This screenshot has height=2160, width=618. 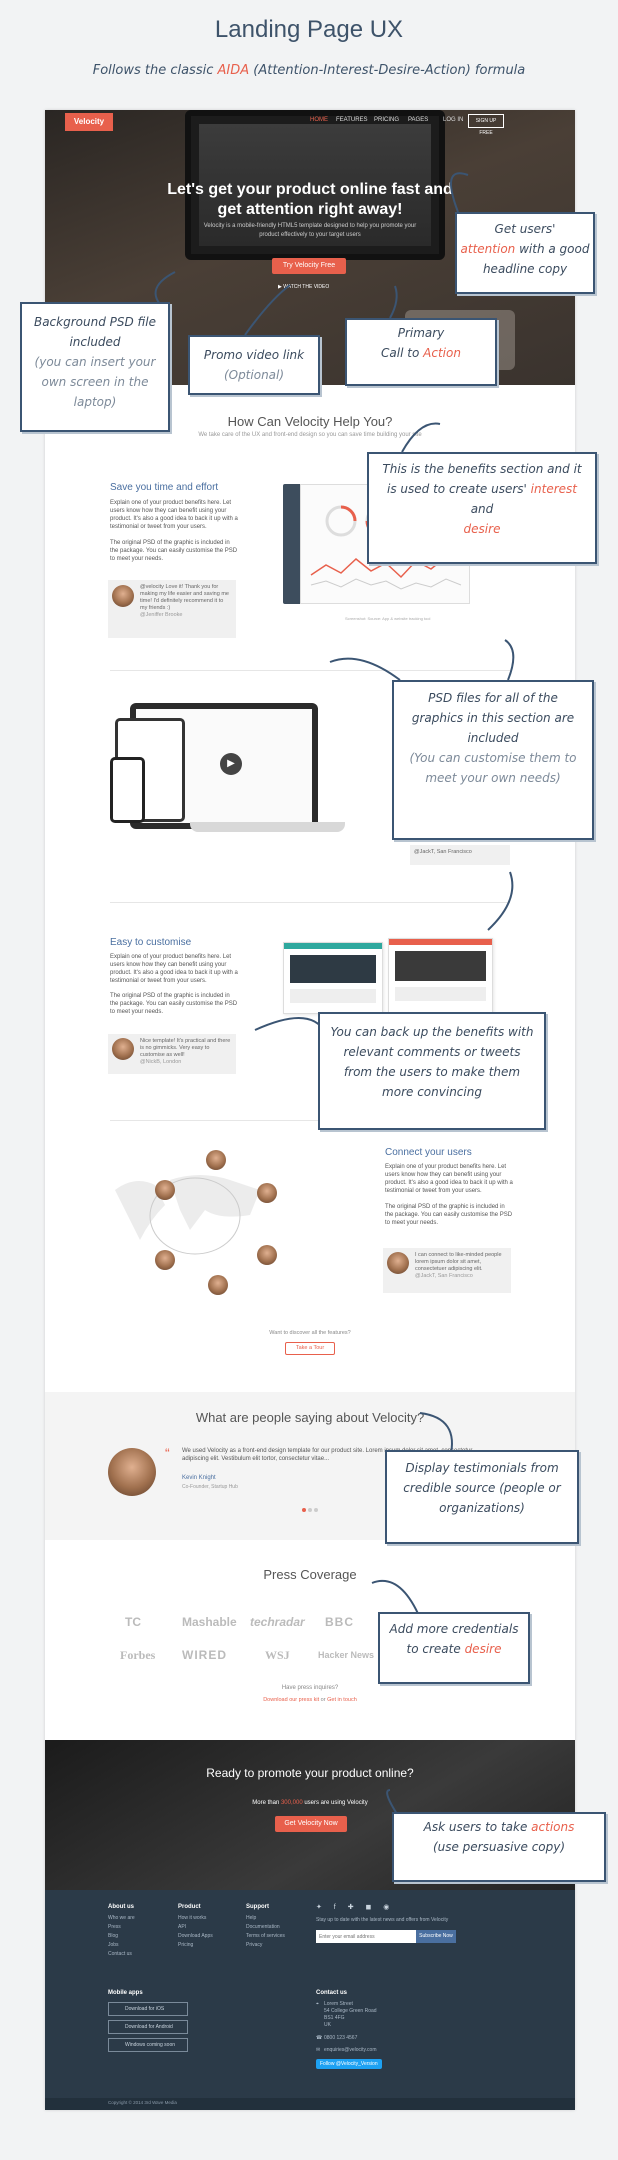 I want to click on callout-text: (use persuasive copy), so click(x=499, y=1847).